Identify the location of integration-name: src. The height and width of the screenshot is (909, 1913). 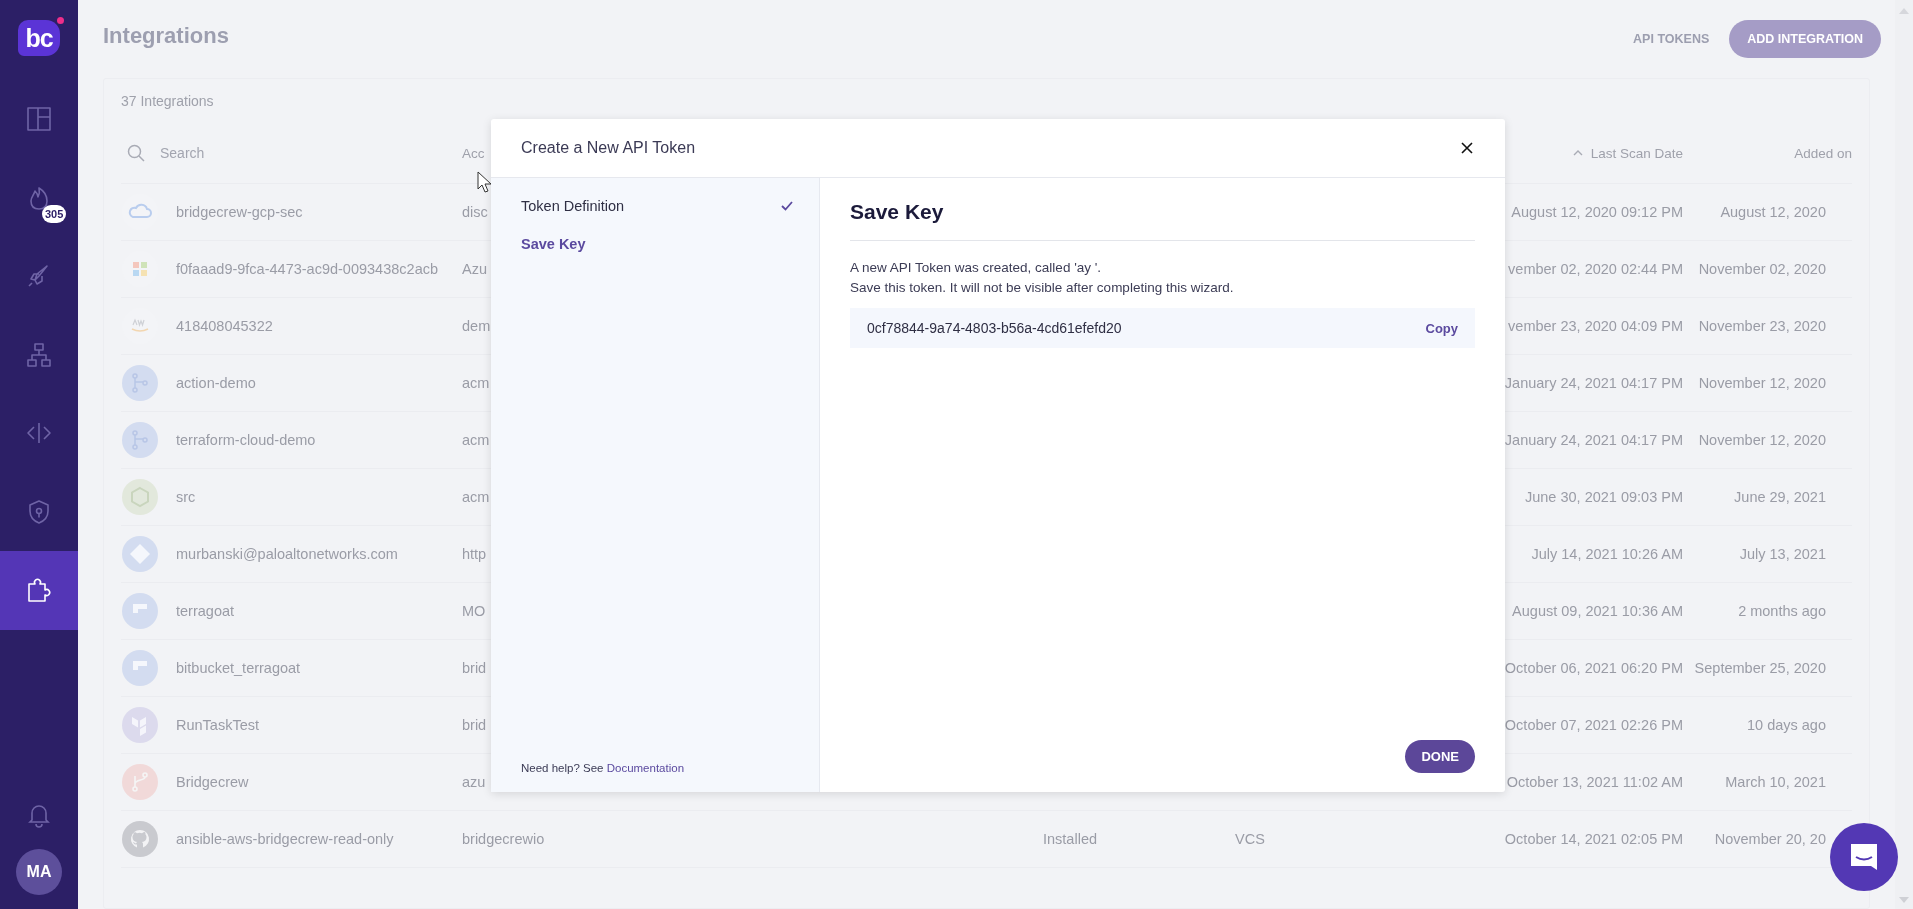
(186, 497).